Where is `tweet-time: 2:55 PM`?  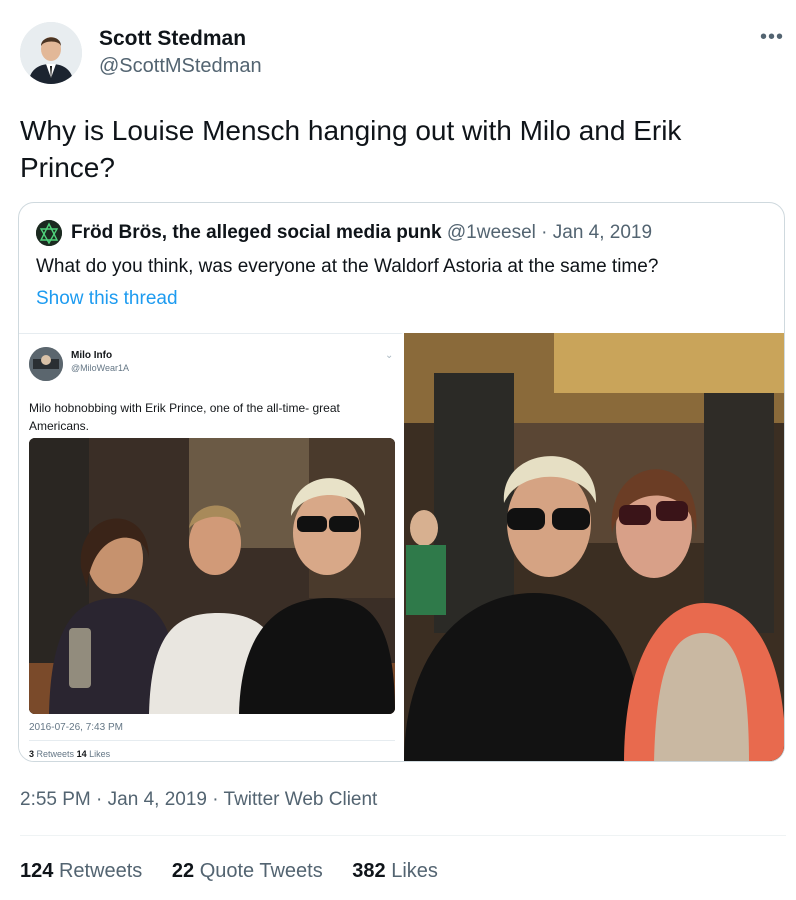
tweet-time: 2:55 PM is located at coordinates (55, 799).